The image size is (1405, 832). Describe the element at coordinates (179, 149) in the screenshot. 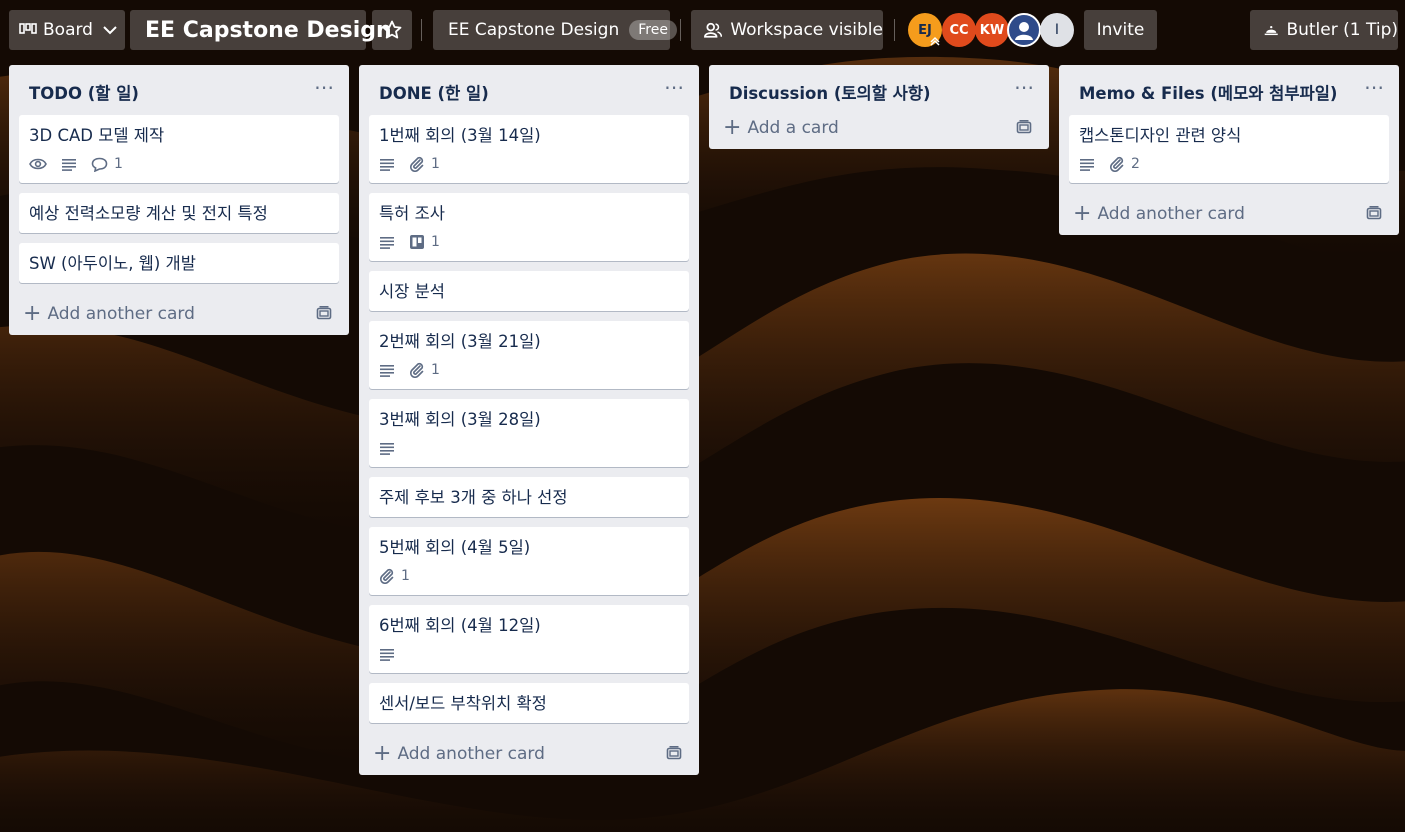

I see `card: 3D CAD 모델 제작 1` at that location.